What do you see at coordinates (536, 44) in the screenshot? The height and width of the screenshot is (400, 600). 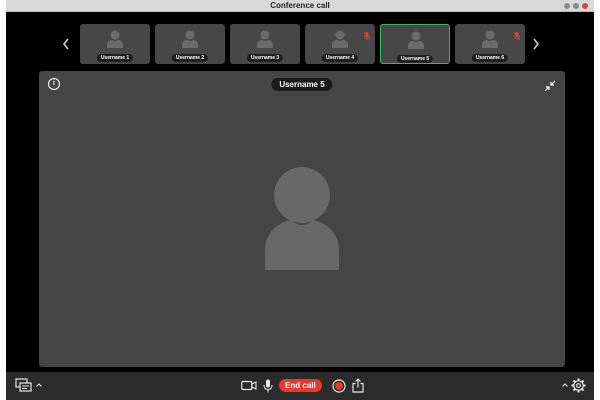 I see `chevron-right-icon` at bounding box center [536, 44].